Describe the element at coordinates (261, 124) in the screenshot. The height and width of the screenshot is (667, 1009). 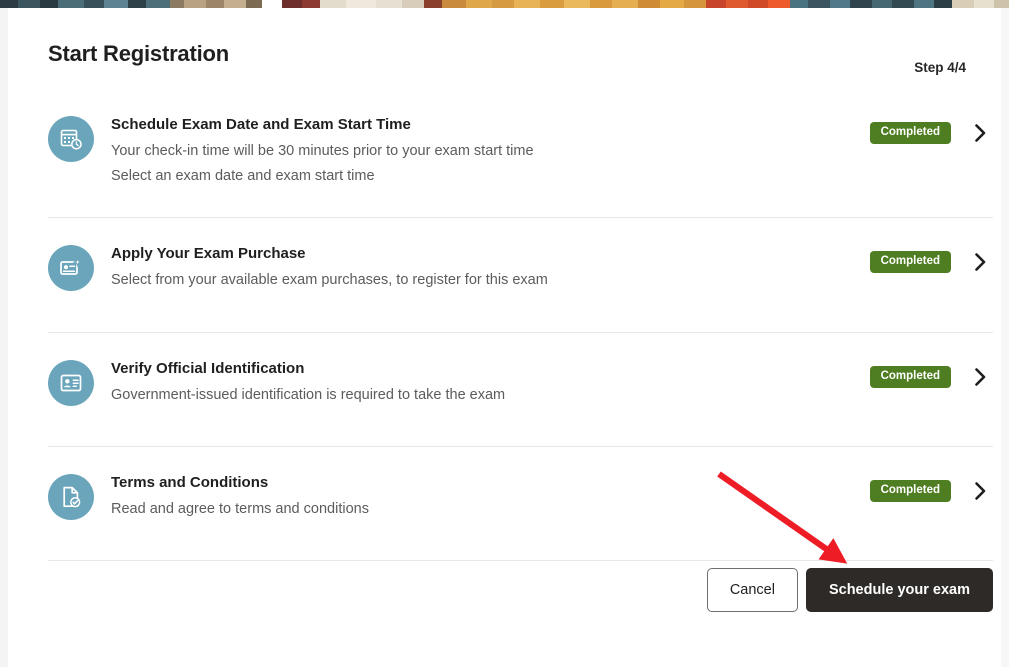
I see `step-title: Schedule Exam Date and Exam Start Time` at that location.